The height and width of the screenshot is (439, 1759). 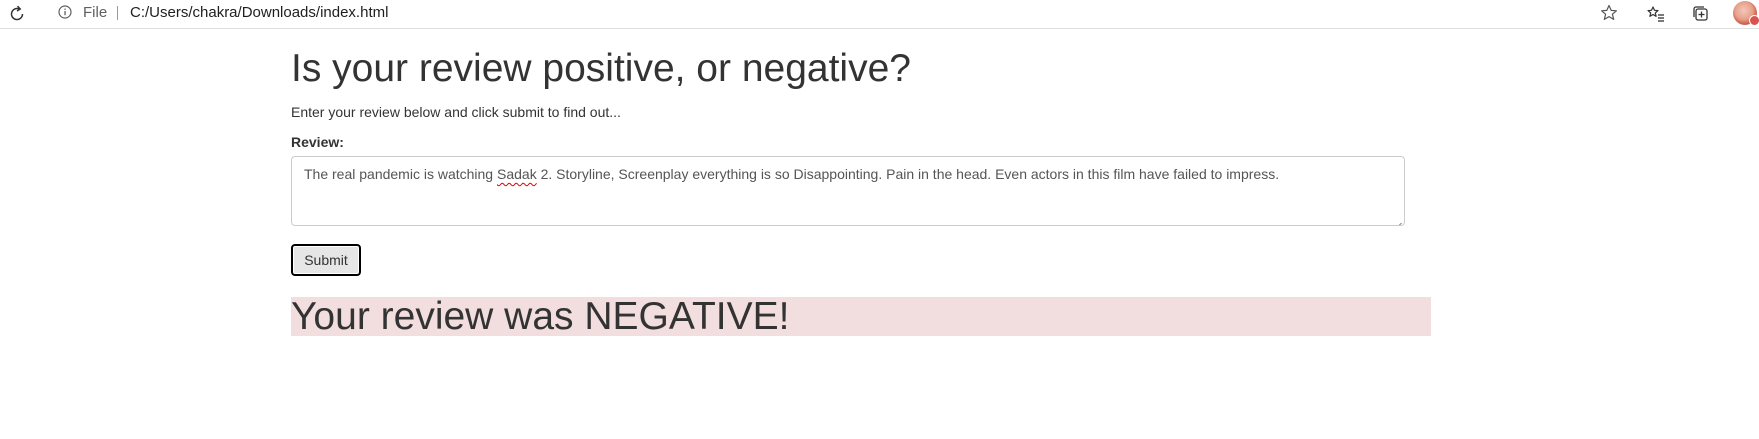 What do you see at coordinates (1701, 14) in the screenshot?
I see `collections-icon` at bounding box center [1701, 14].